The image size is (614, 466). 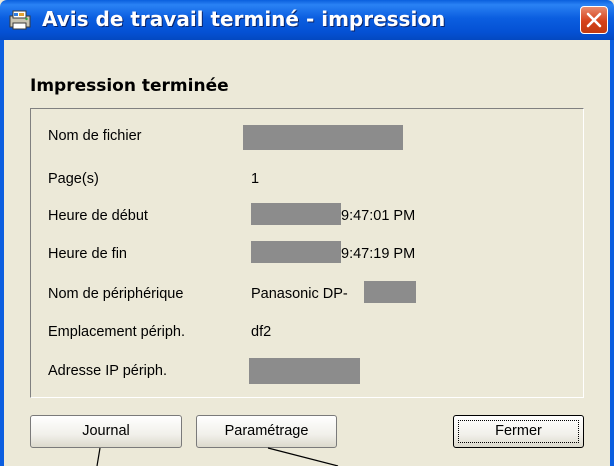 What do you see at coordinates (98, 456) in the screenshot?
I see `callout-line-journal` at bounding box center [98, 456].